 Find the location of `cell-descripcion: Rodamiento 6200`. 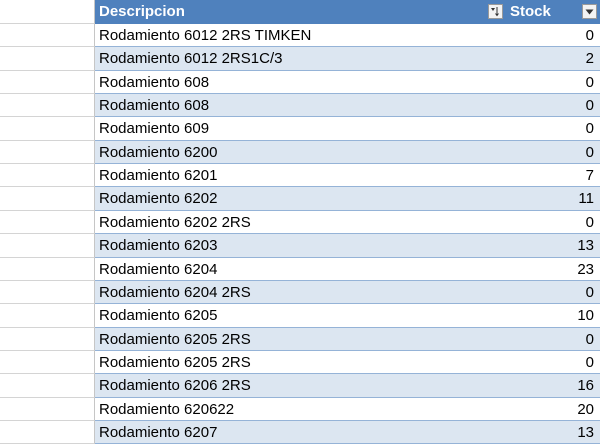

cell-descripcion: Rodamiento 6200 is located at coordinates (300, 152).